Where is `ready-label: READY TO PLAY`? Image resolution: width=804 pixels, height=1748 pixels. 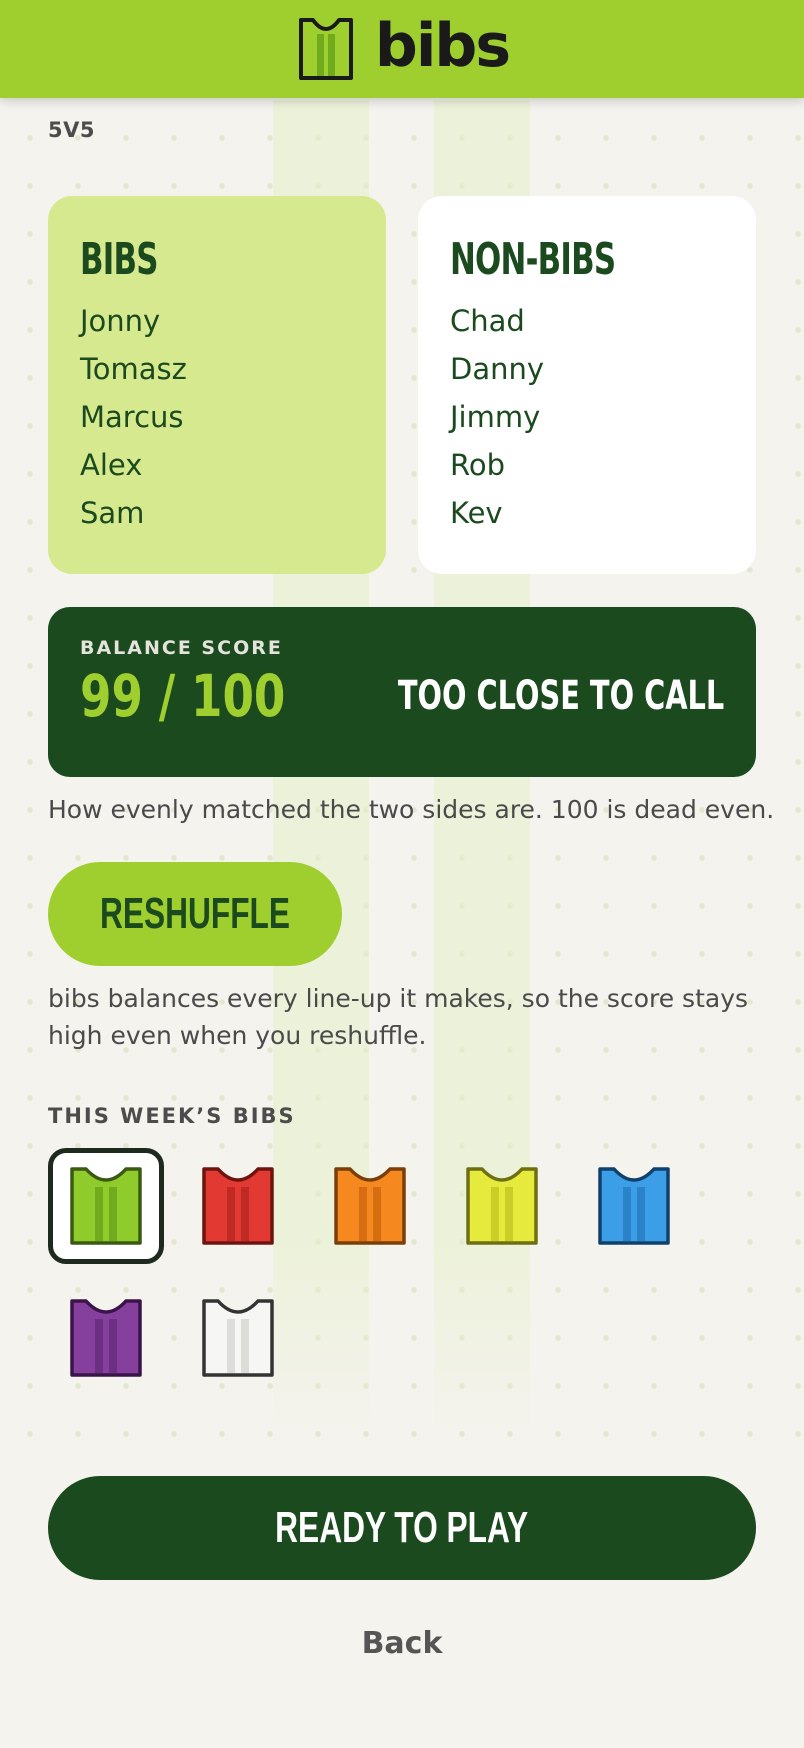 ready-label: READY TO PLAY is located at coordinates (402, 1527).